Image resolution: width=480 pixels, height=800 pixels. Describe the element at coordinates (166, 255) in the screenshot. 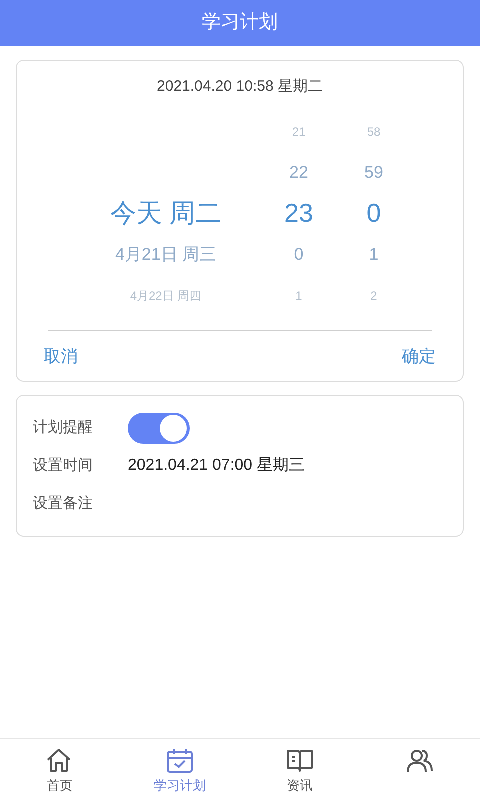

I see `date-option: 4月21日 周三` at that location.